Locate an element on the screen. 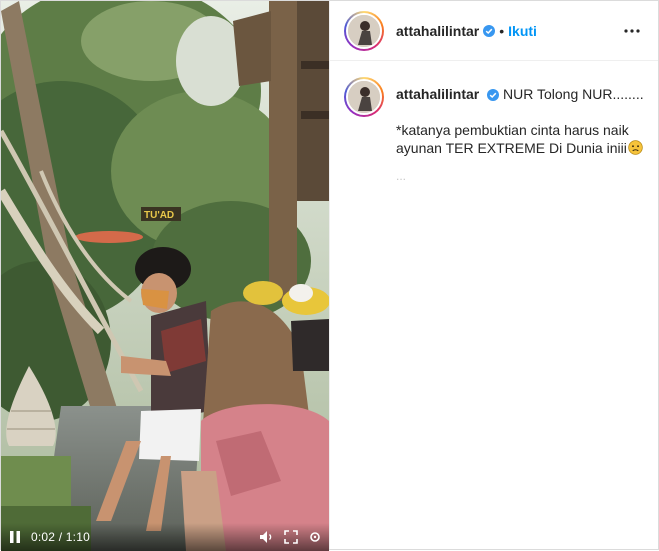  more-options-icon is located at coordinates (632, 31).